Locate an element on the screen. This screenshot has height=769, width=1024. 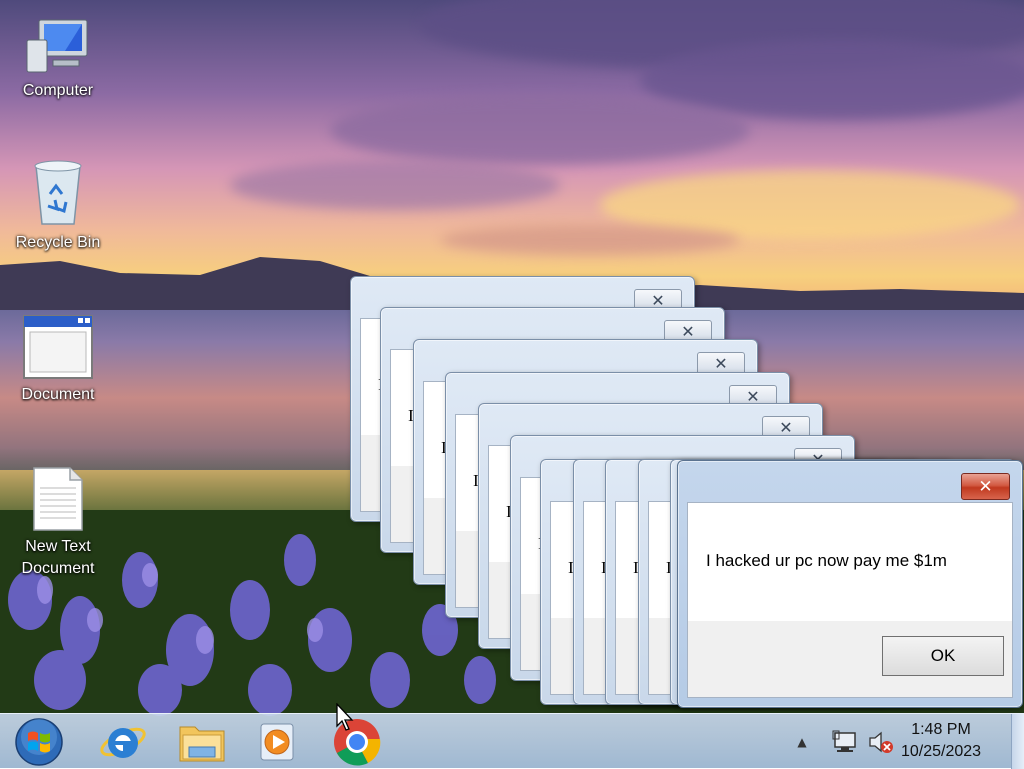
network-tray-button is located at coordinates (845, 742).